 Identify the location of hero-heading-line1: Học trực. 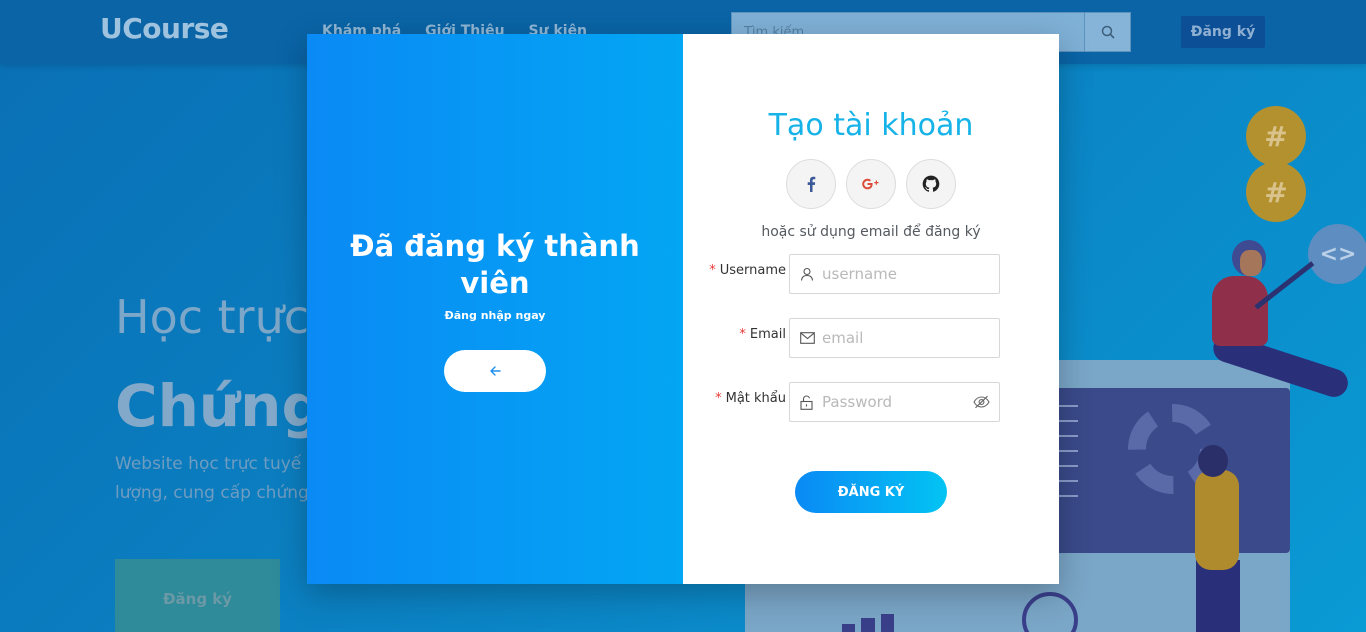
(212, 317).